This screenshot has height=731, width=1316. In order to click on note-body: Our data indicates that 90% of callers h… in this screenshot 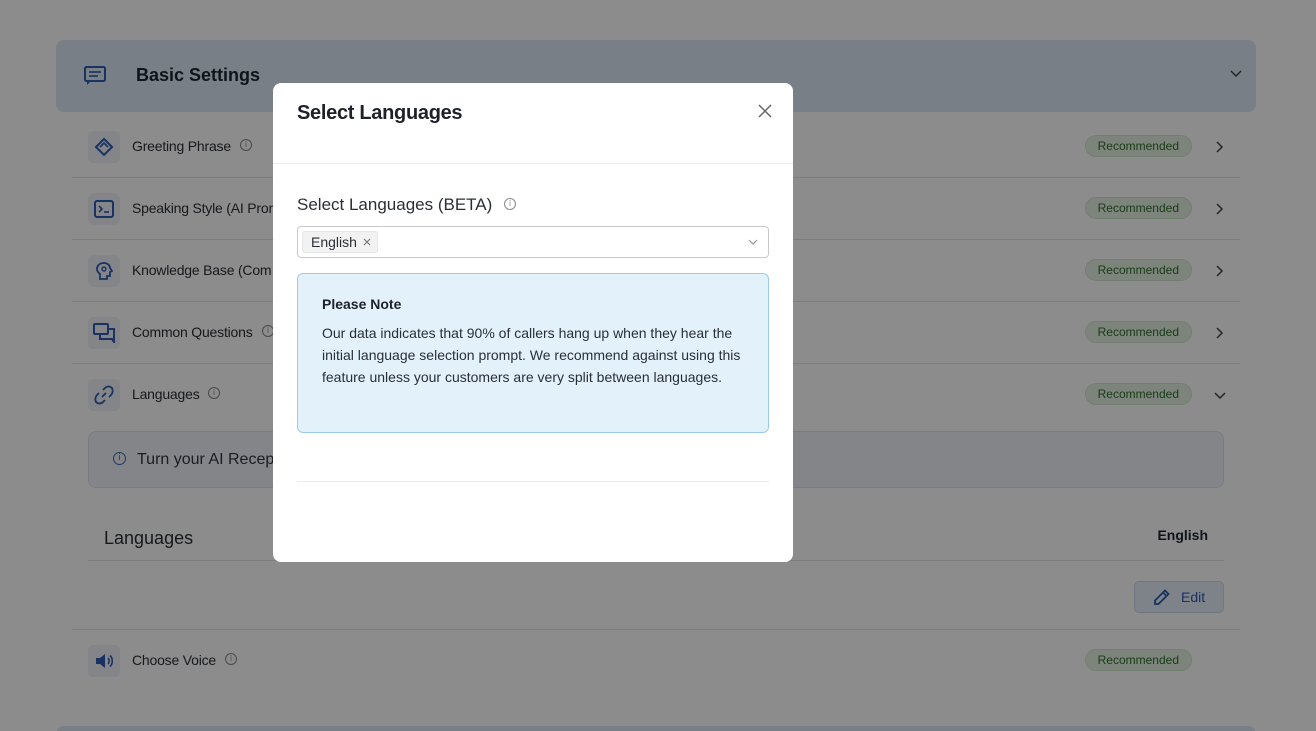, I will do `click(531, 355)`.